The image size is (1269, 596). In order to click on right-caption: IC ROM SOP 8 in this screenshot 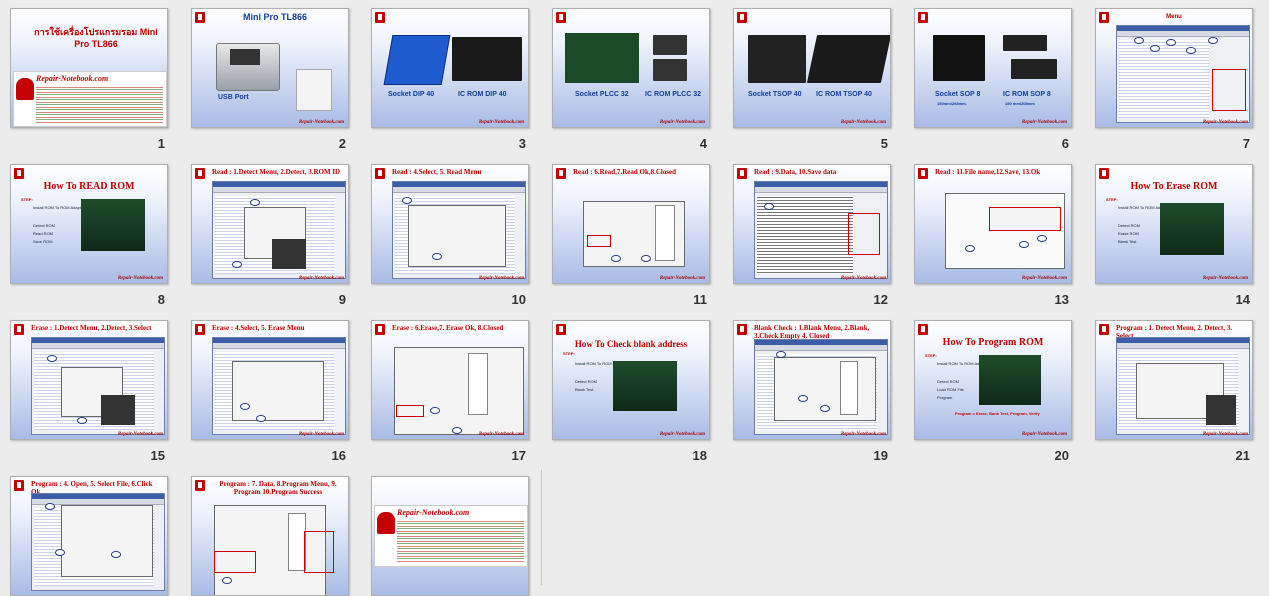, I will do `click(1027, 94)`.